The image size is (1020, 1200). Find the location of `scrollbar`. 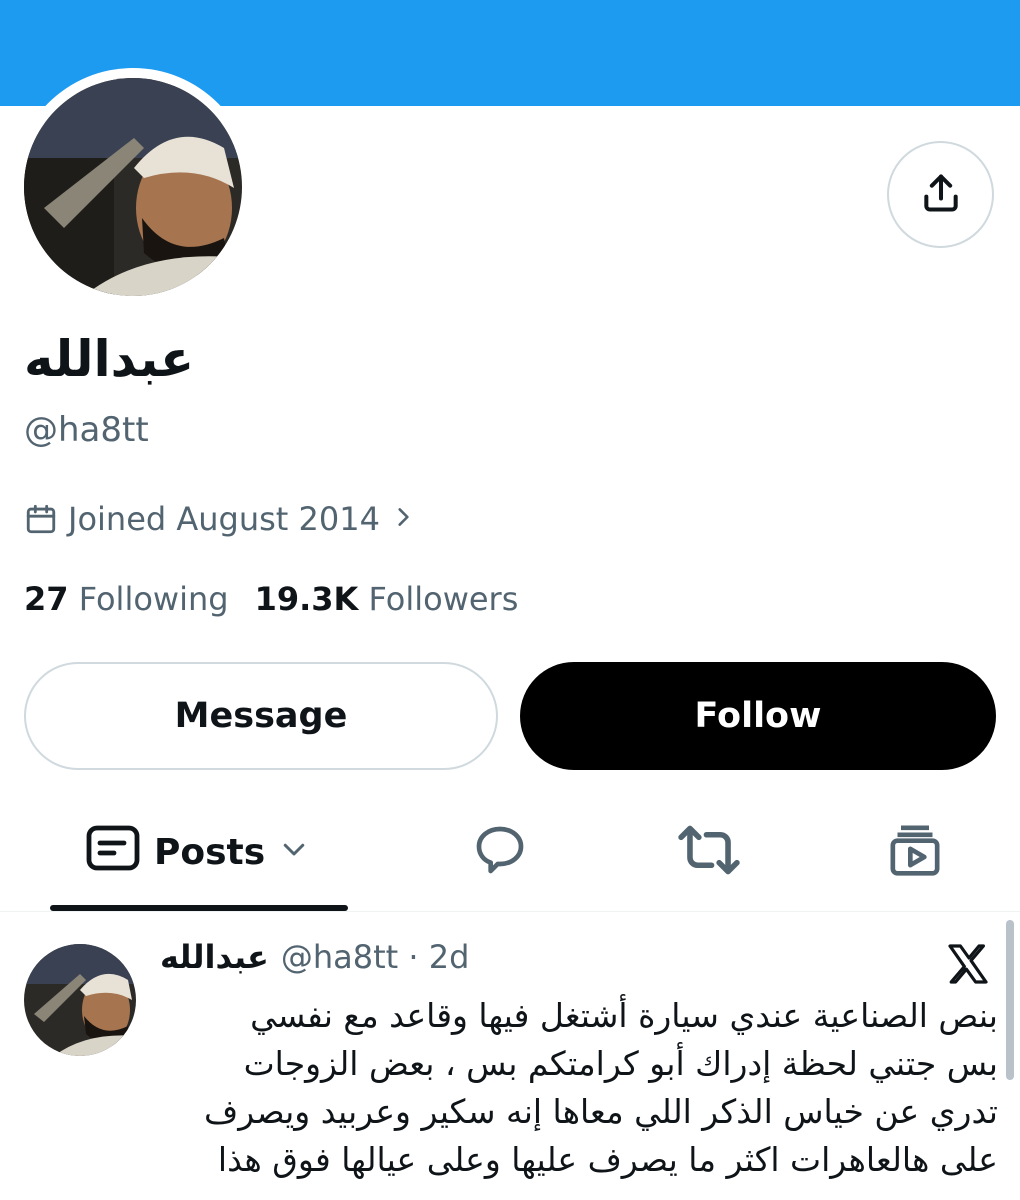

scrollbar is located at coordinates (1010, 1000).